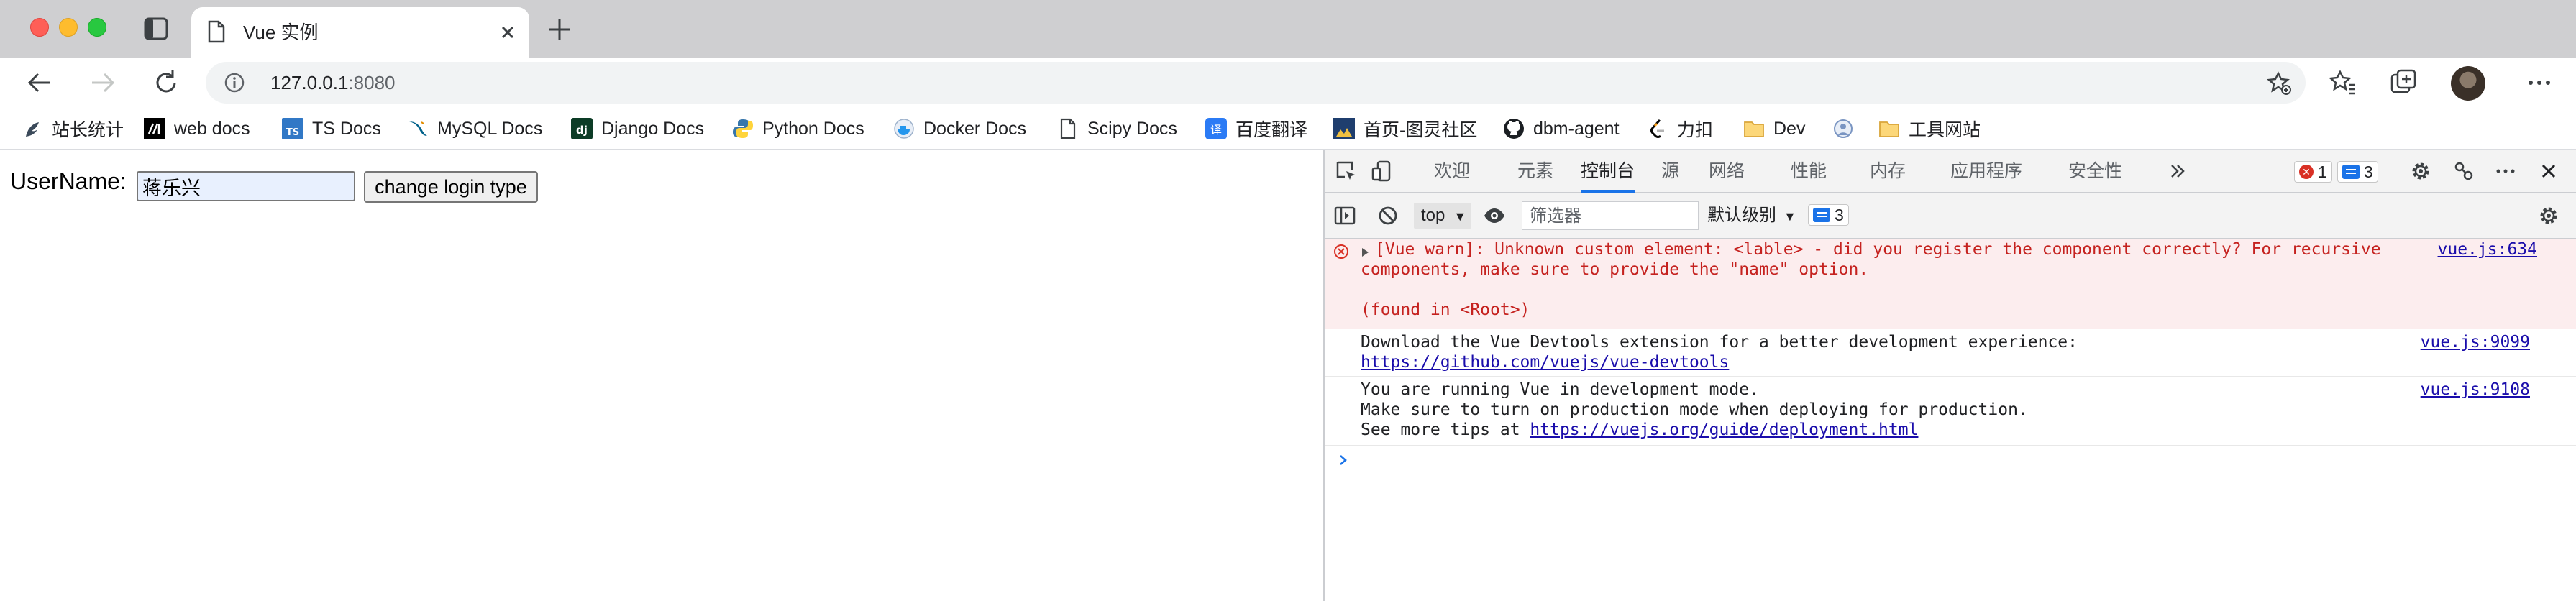 This screenshot has height=601, width=2576. What do you see at coordinates (39, 27) in the screenshot?
I see `close-window-button` at bounding box center [39, 27].